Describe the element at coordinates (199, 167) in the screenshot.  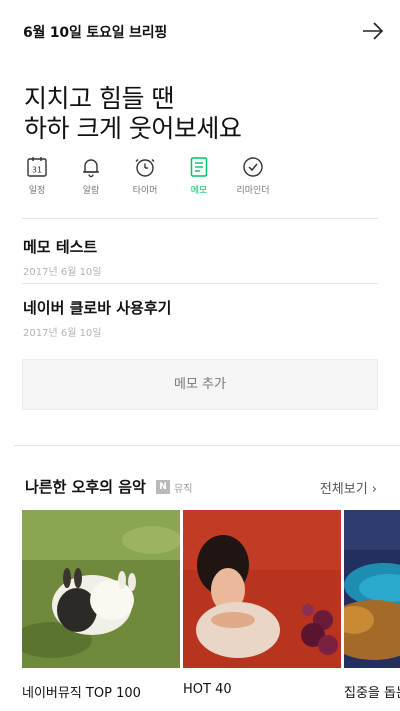
I see `memo-icon` at that location.